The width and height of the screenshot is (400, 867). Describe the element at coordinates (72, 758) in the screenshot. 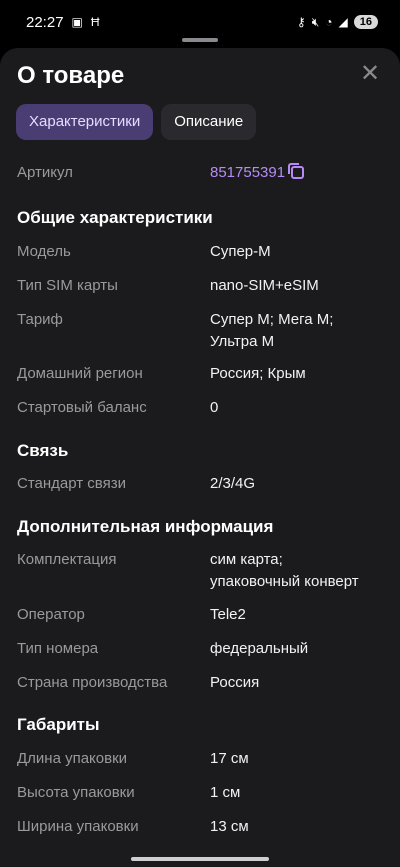

I see `spec-label: Длина упаковки` at that location.